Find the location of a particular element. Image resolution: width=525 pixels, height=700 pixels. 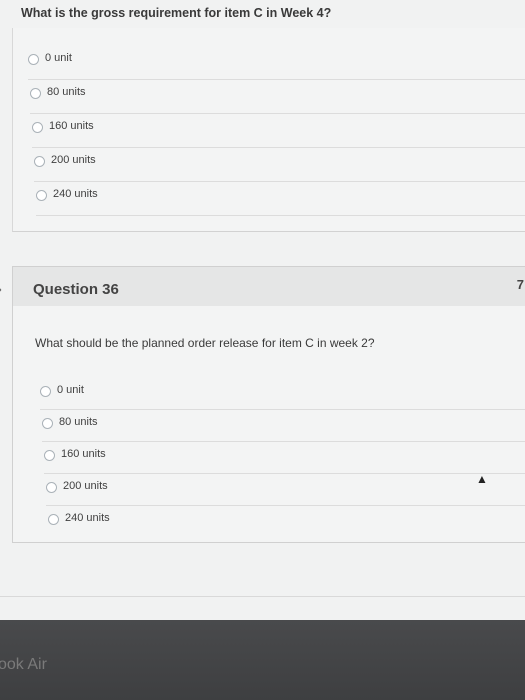

divider is located at coordinates (262, 596).